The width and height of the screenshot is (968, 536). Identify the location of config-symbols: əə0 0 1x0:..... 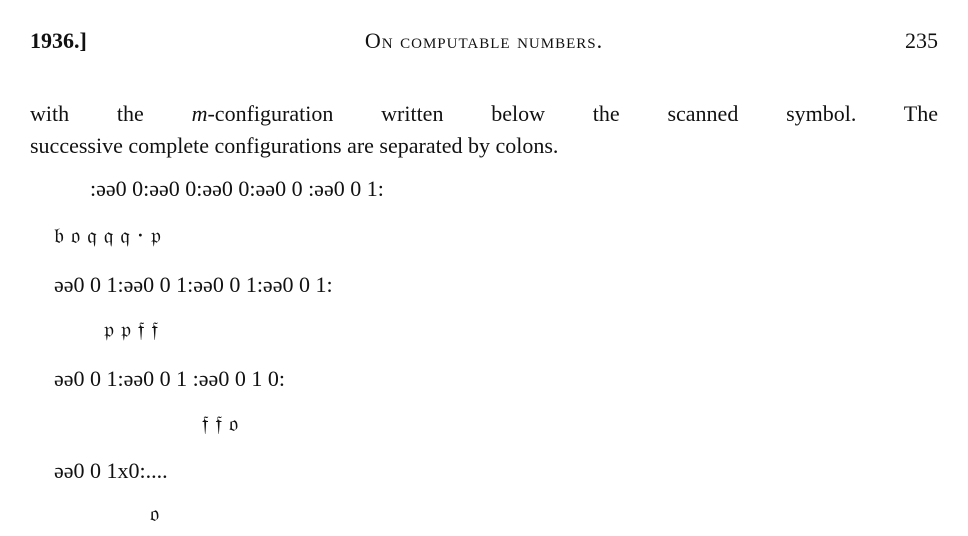
(111, 470).